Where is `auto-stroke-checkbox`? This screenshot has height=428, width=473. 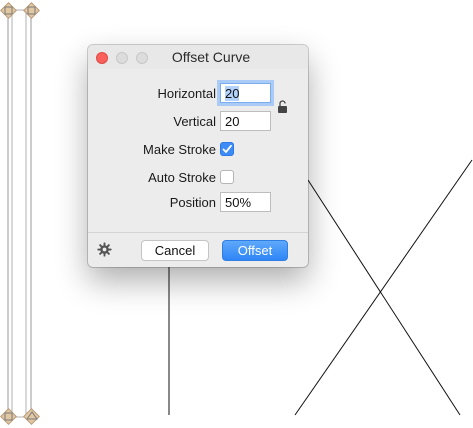
auto-stroke-checkbox is located at coordinates (227, 177).